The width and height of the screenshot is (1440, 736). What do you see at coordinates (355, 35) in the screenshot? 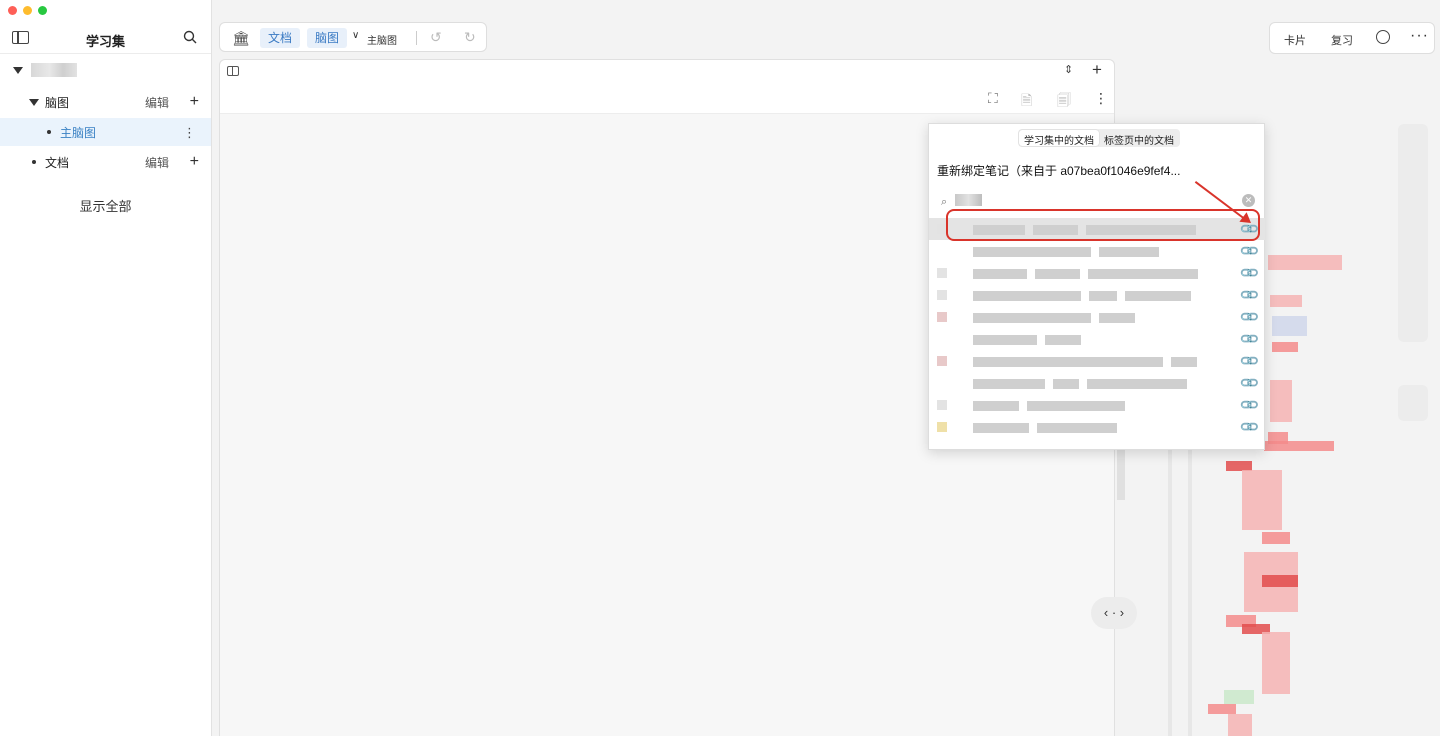
I see `chevron-down-icon: ∨` at bounding box center [355, 35].